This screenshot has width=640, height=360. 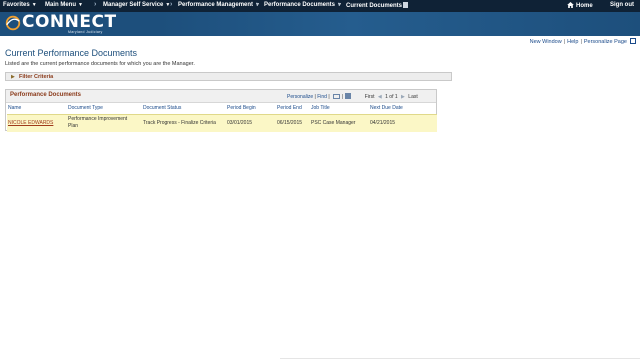 I want to click on column-header-period-begin: Period Begin, so click(x=241, y=108).